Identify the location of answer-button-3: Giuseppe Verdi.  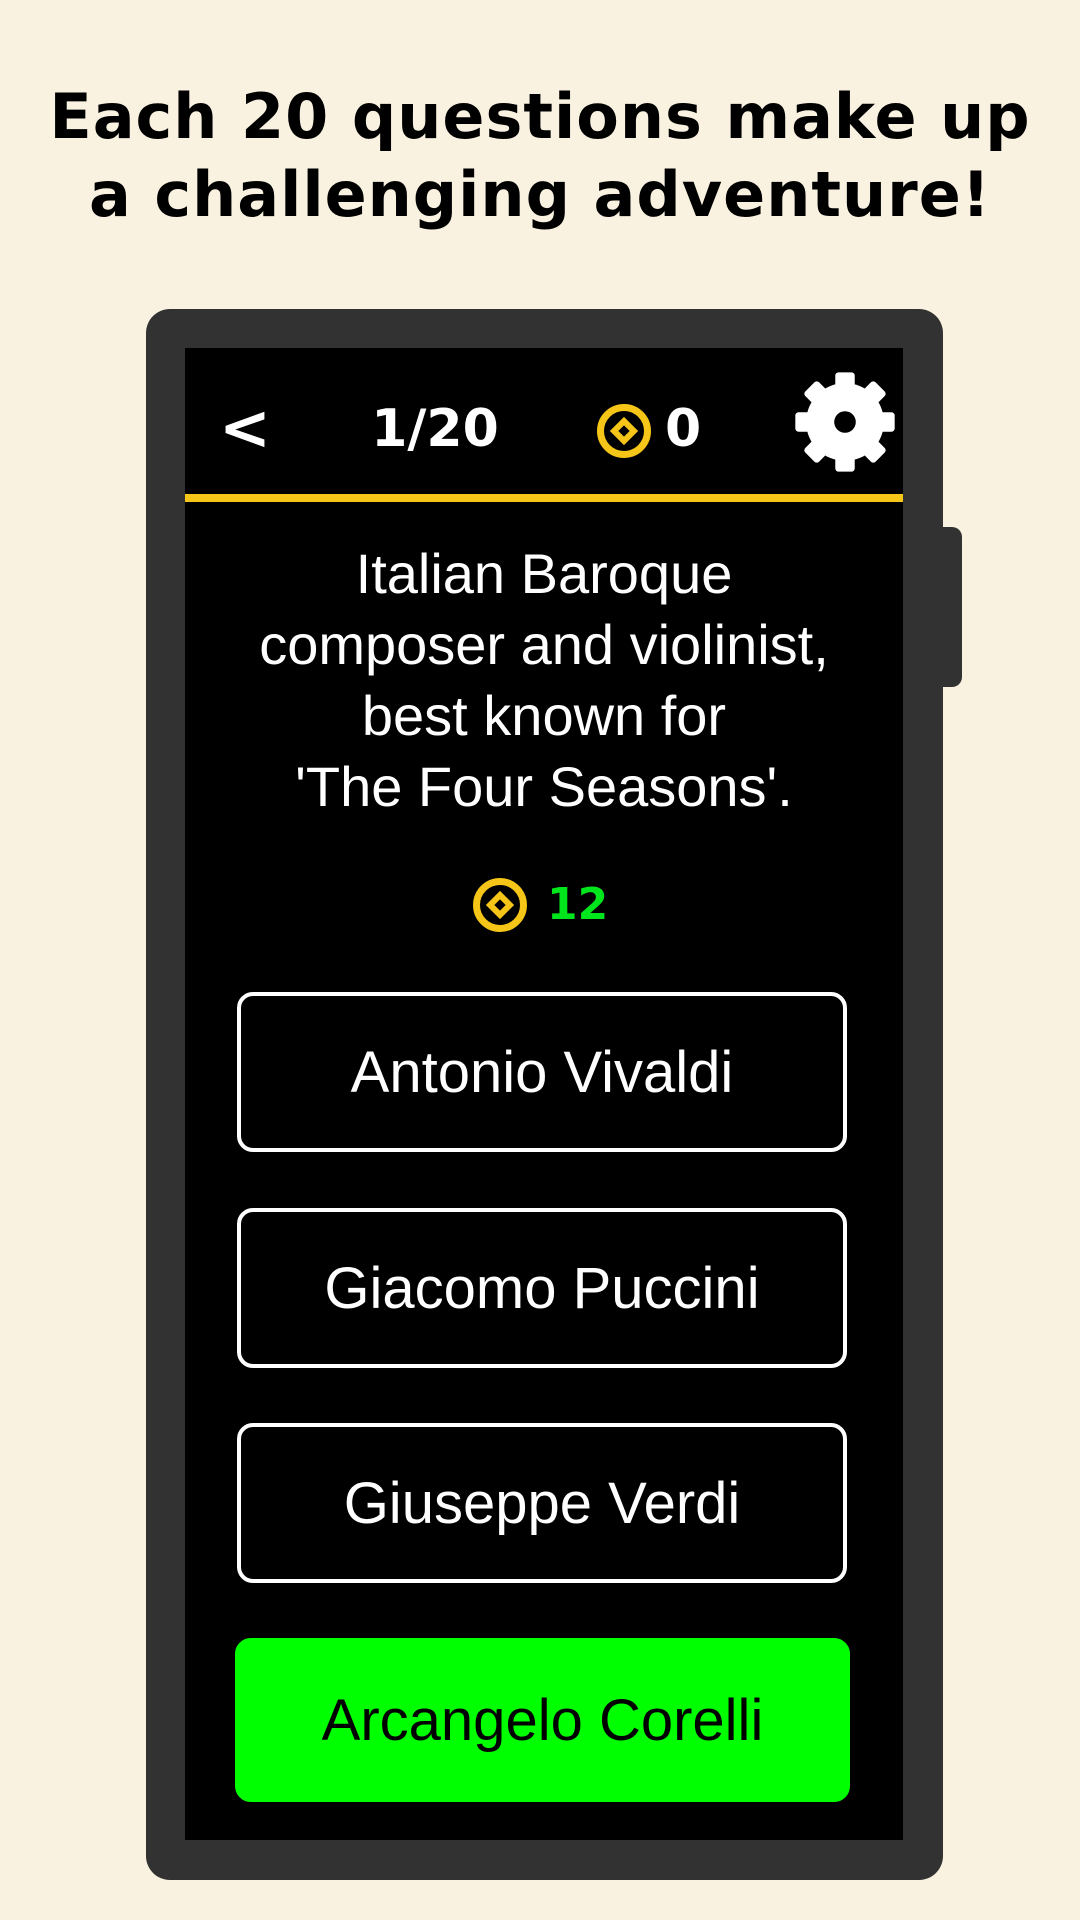
(542, 1503).